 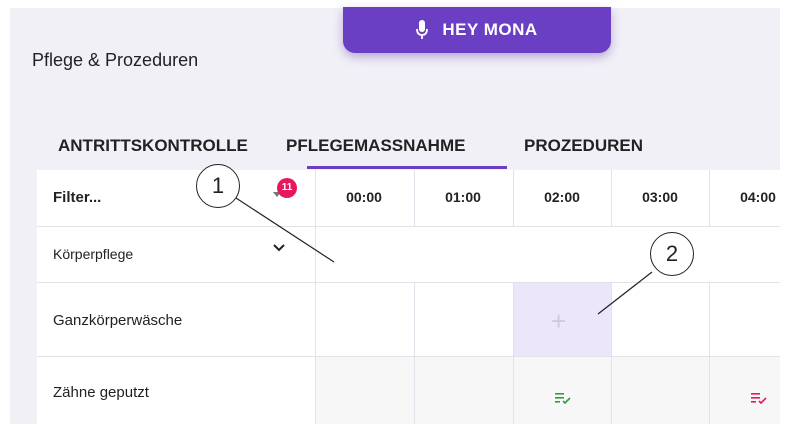 What do you see at coordinates (218, 186) in the screenshot?
I see `callout-1: 1` at bounding box center [218, 186].